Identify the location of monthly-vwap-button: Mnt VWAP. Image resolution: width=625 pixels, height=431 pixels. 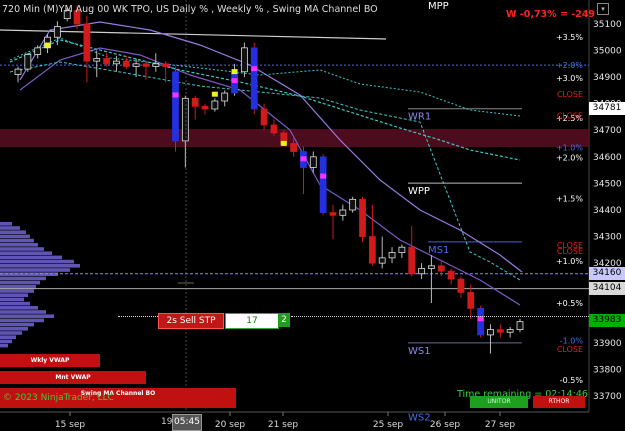
(73, 377).